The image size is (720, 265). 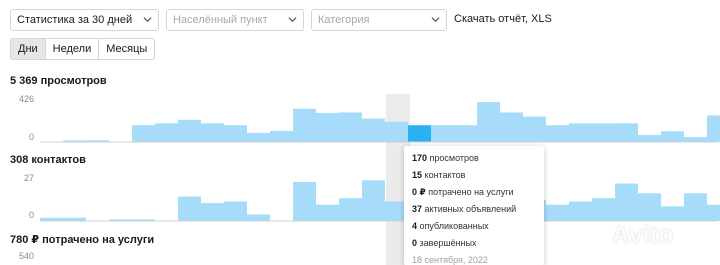 I want to click on tooltip-contacts: 15 контактов, so click(x=474, y=175).